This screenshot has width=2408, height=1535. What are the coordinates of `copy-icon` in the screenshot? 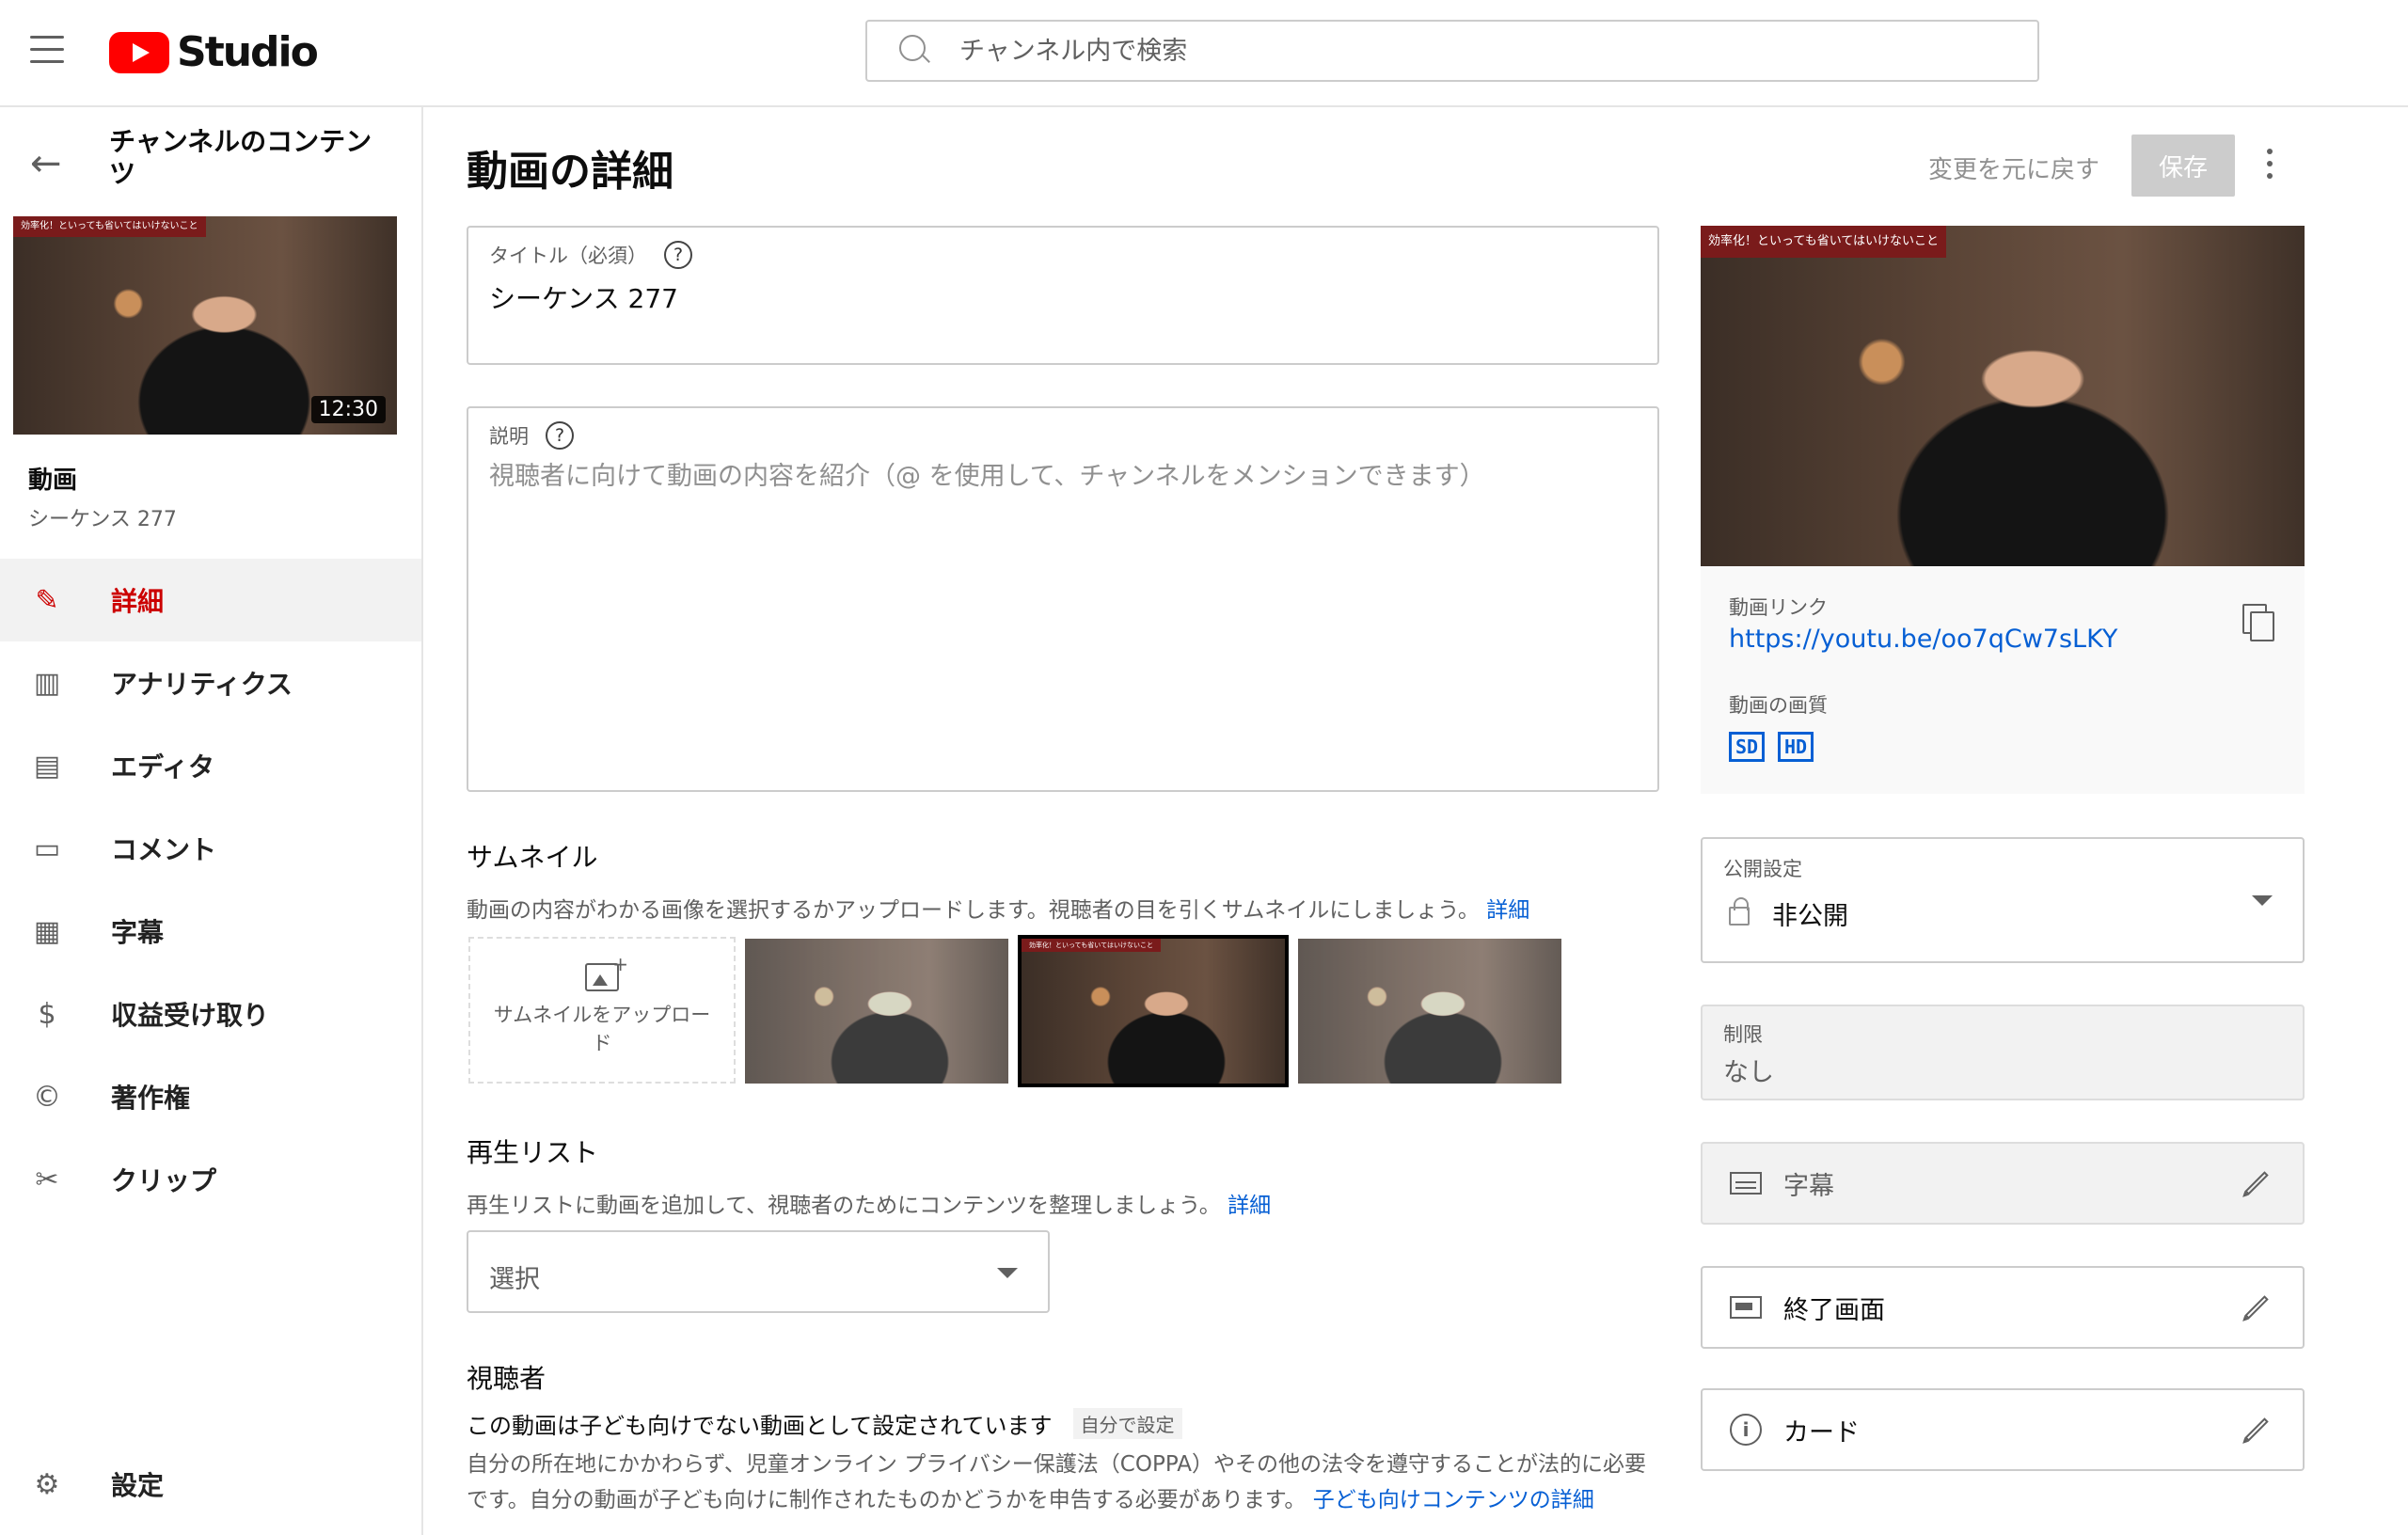 It's located at (2258, 622).